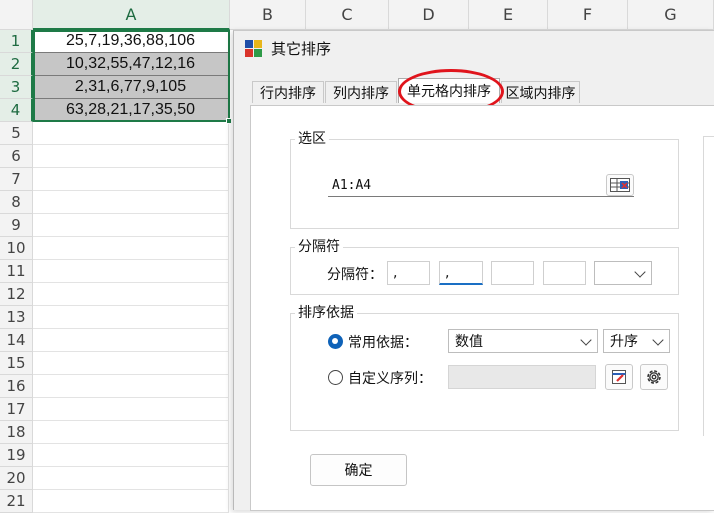 The width and height of the screenshot is (714, 513). Describe the element at coordinates (131, 179) in the screenshot. I see `cell-a7` at that location.